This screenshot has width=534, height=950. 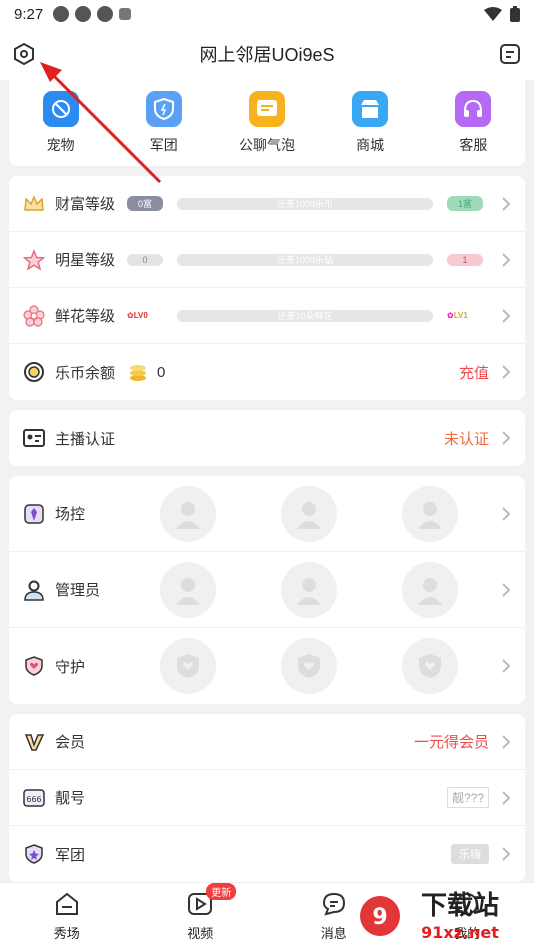 I want to click on quick-item-shop: 商城, so click(x=370, y=123).